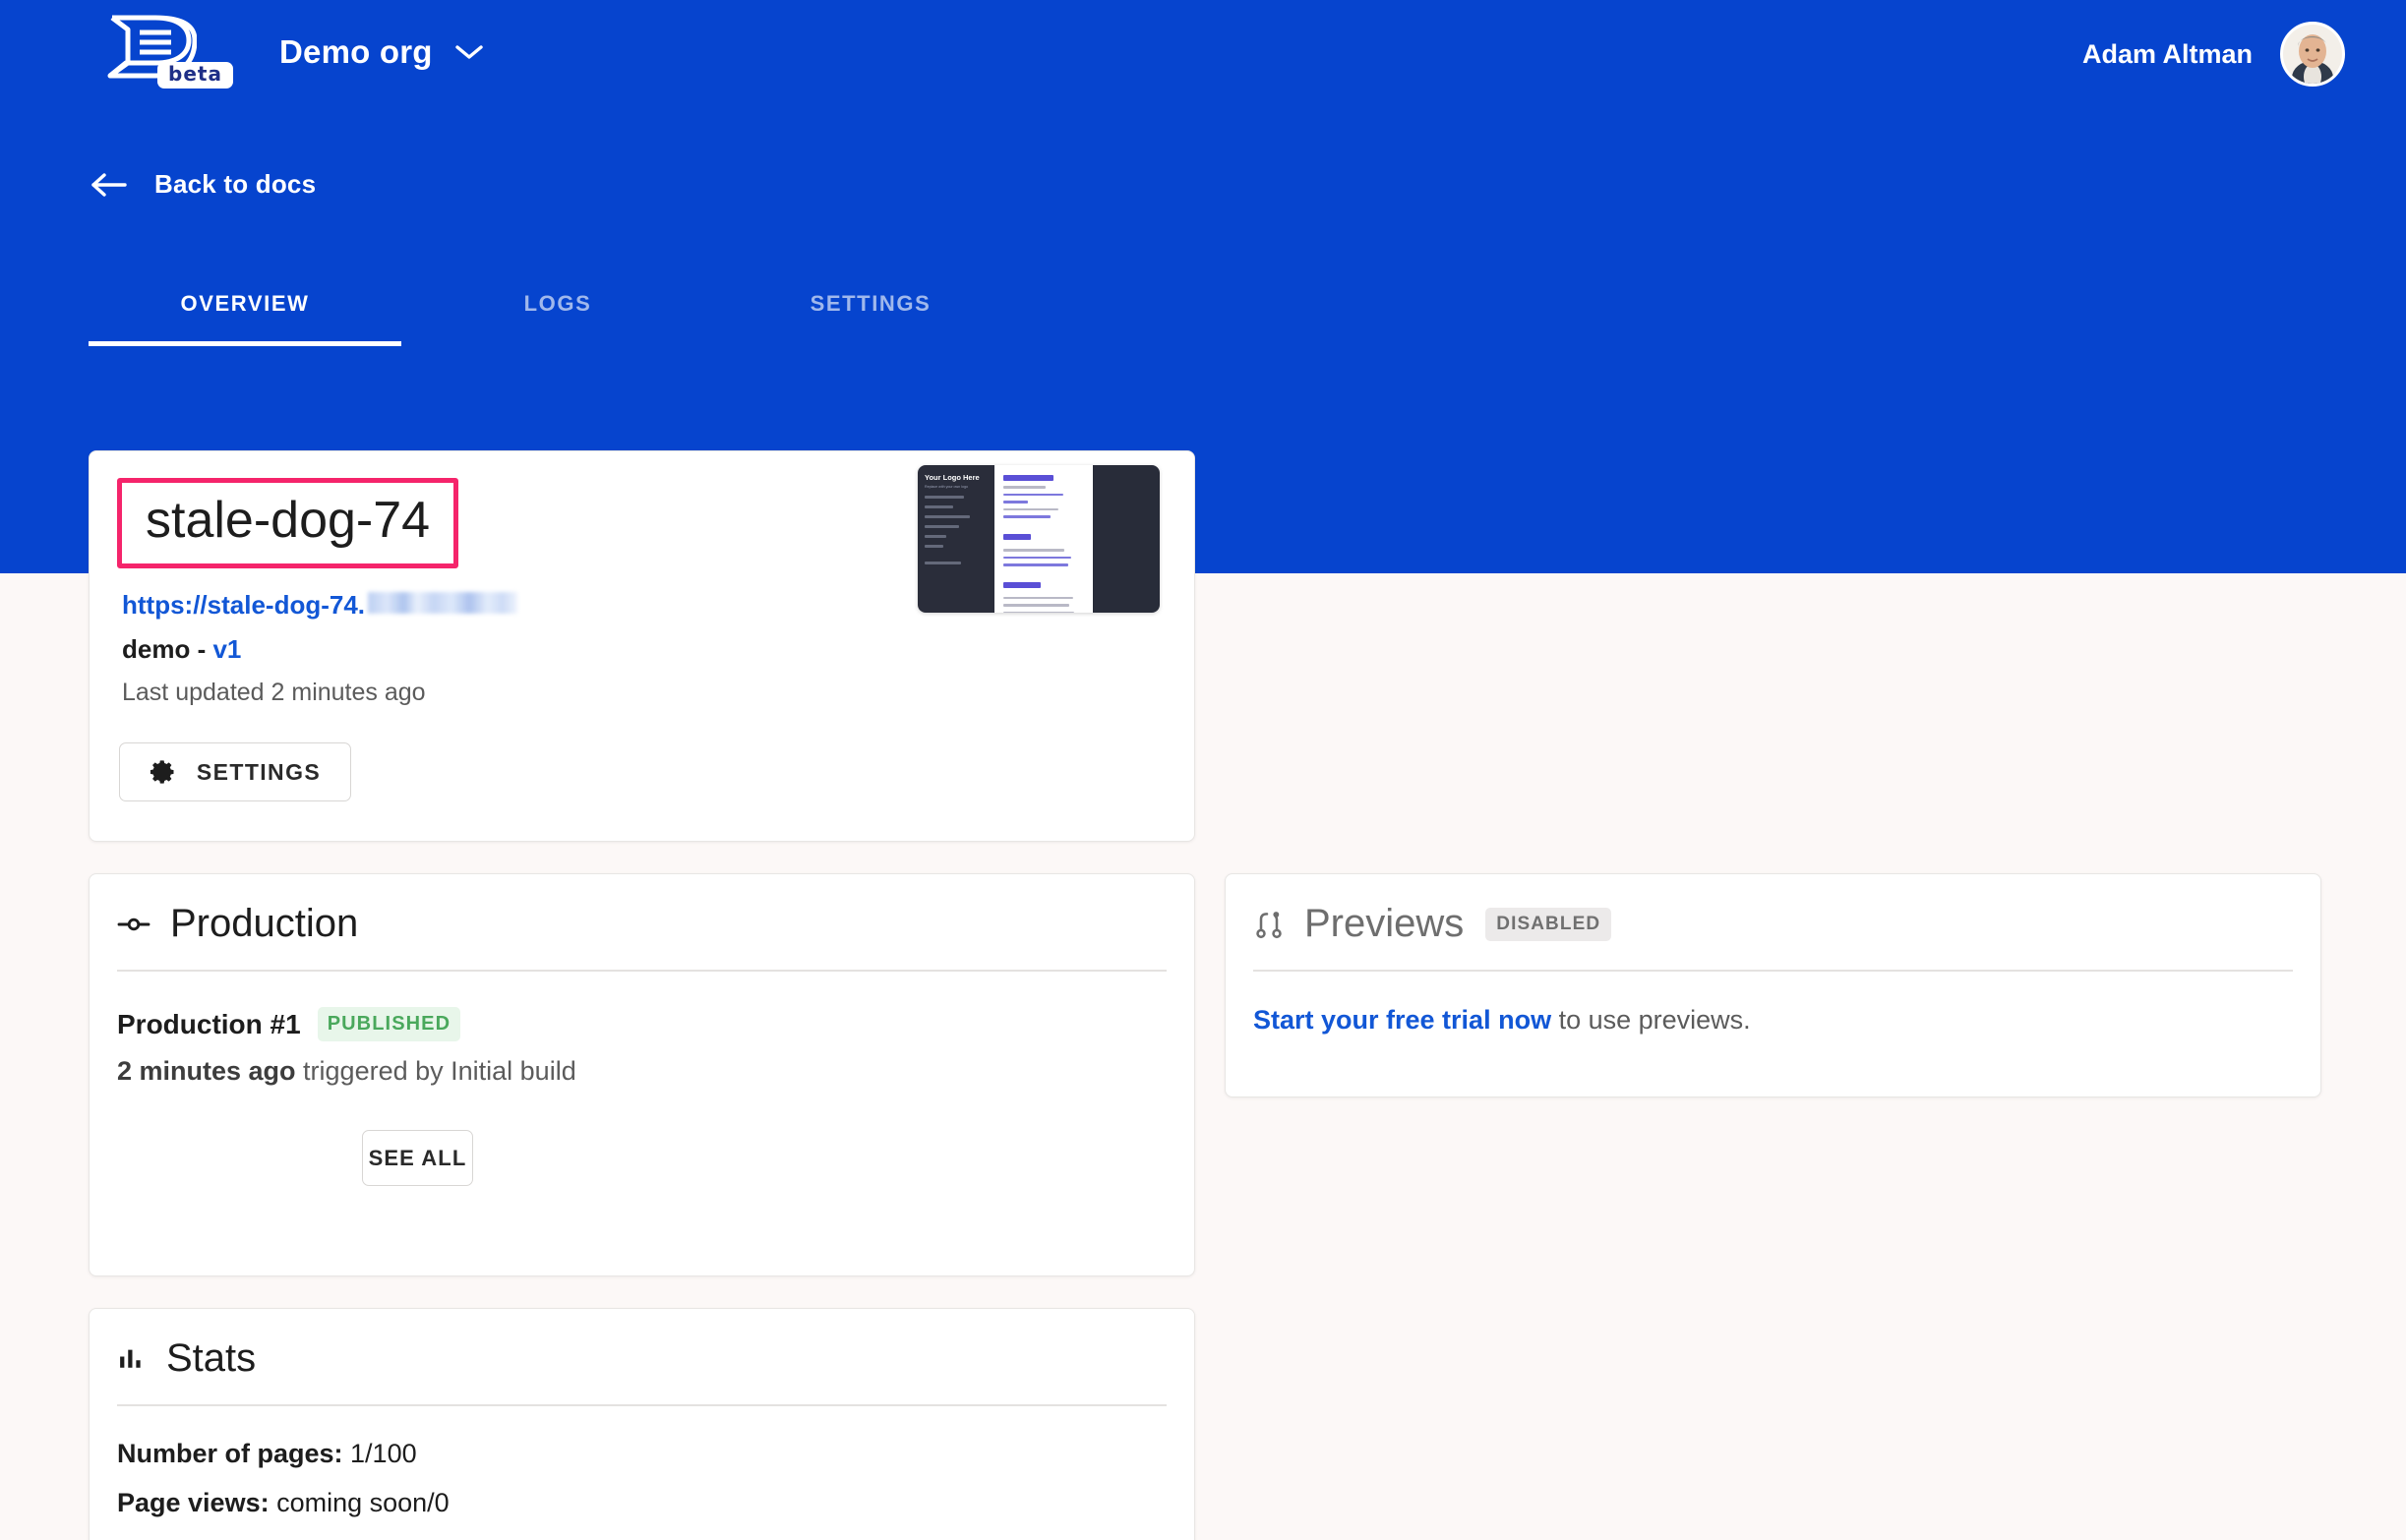 The image size is (2406, 1540). What do you see at coordinates (162, 772) in the screenshot?
I see `gear-icon` at bounding box center [162, 772].